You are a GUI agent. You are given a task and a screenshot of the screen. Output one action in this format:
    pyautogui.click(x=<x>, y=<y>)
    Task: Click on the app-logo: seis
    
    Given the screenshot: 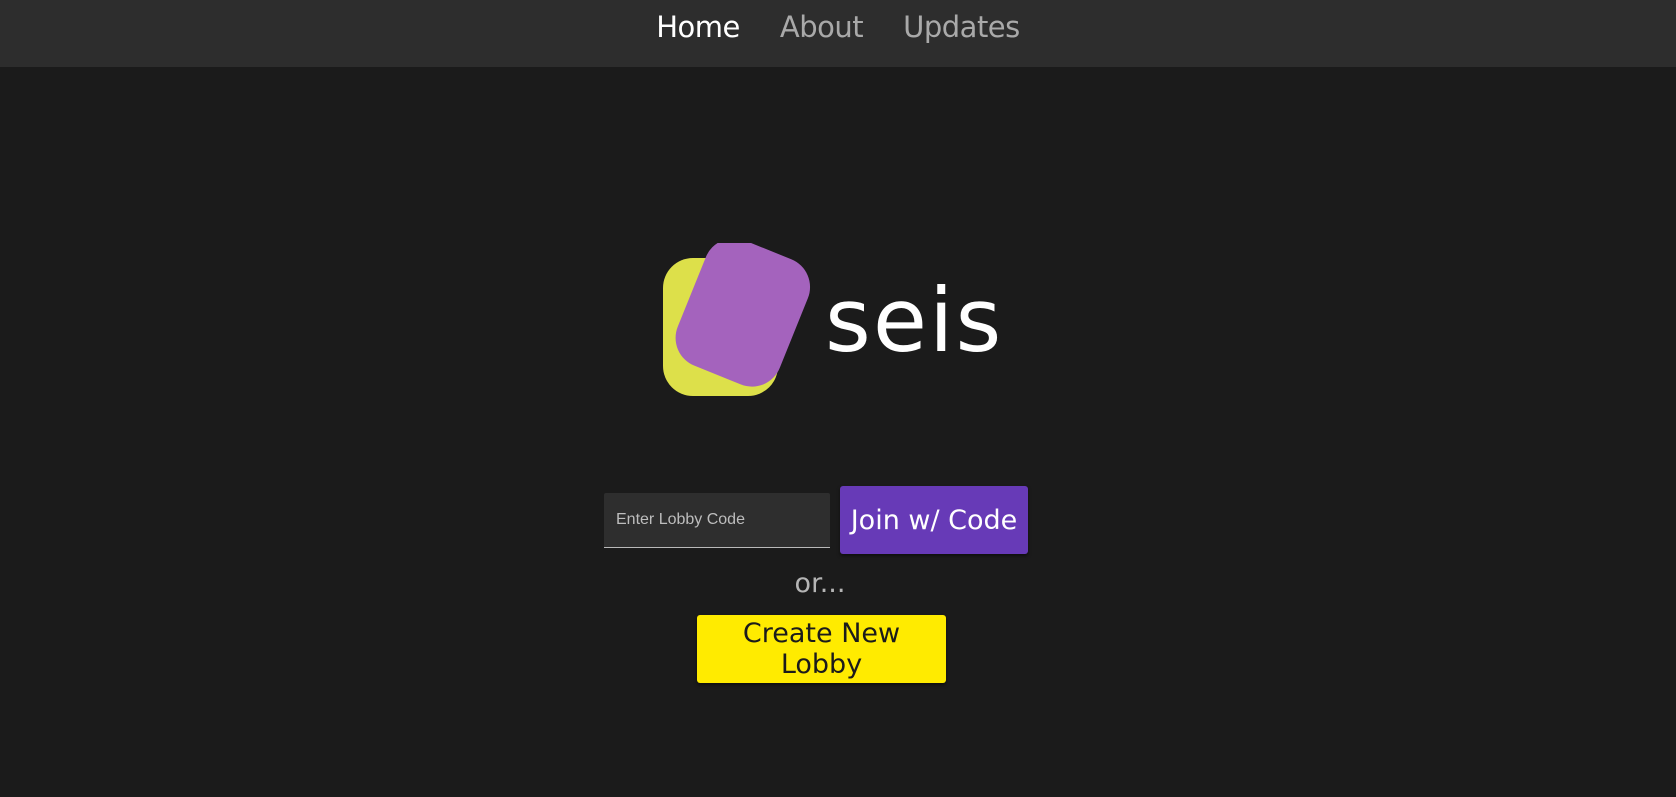 What is the action you would take?
    pyautogui.click(x=830, y=323)
    